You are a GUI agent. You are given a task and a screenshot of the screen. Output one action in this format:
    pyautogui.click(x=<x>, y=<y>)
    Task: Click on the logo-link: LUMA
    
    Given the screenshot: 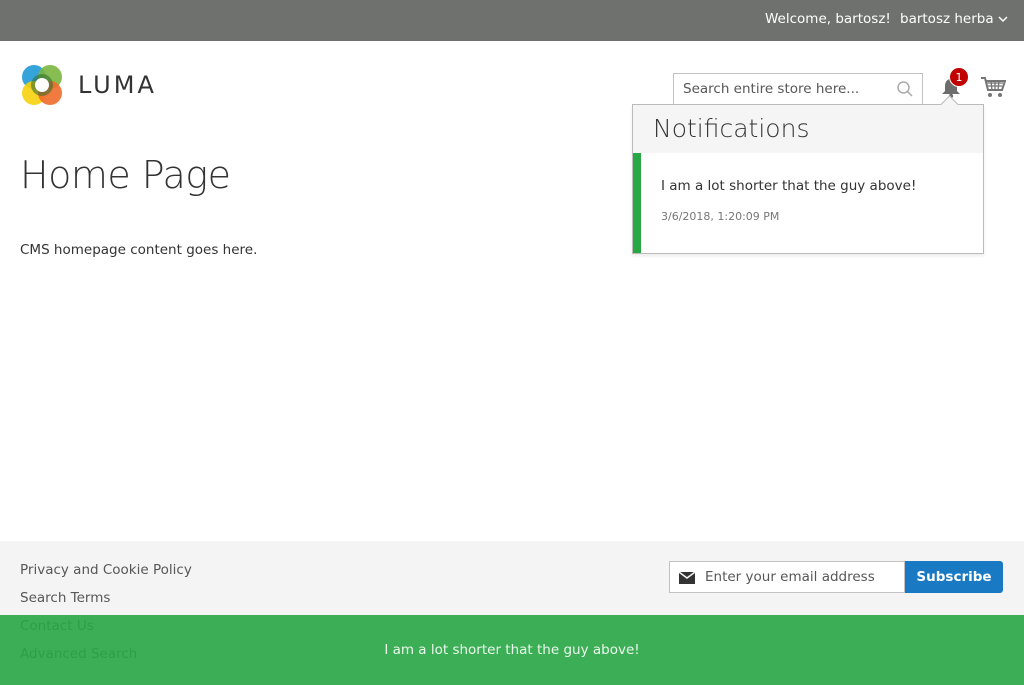 What is the action you would take?
    pyautogui.click(x=88, y=85)
    